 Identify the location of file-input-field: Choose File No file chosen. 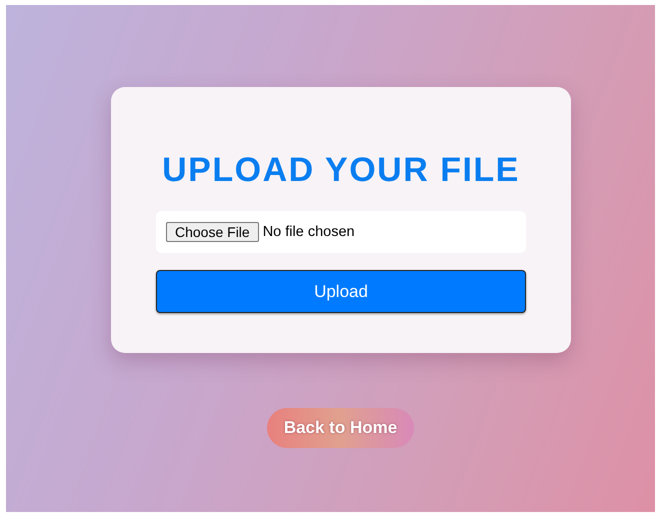
(341, 232).